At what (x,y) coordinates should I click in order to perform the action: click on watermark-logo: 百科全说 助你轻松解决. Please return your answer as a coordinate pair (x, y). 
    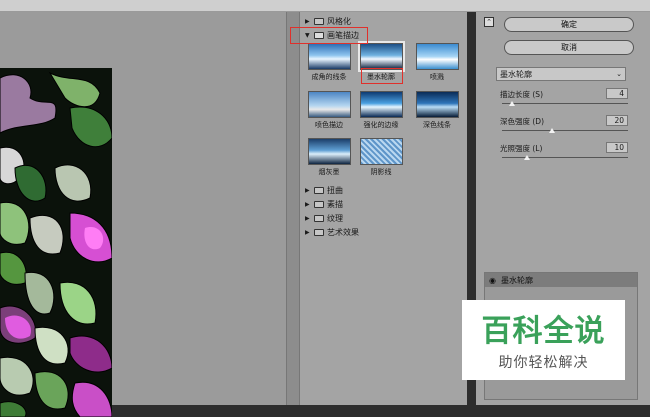
    Looking at the image, I should click on (543, 340).